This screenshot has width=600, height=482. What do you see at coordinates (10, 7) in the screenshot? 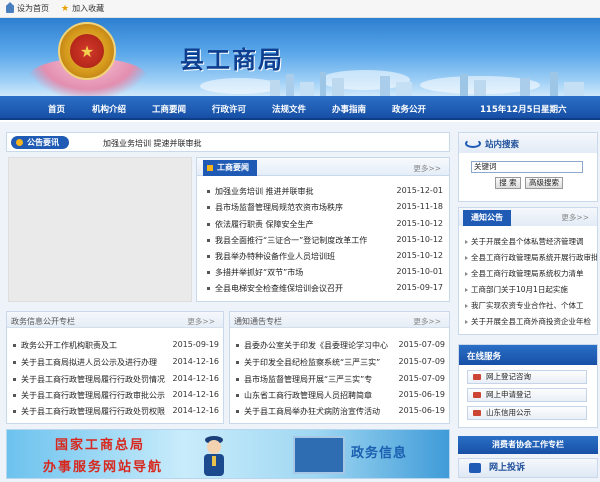
I see `home-icon` at bounding box center [10, 7].